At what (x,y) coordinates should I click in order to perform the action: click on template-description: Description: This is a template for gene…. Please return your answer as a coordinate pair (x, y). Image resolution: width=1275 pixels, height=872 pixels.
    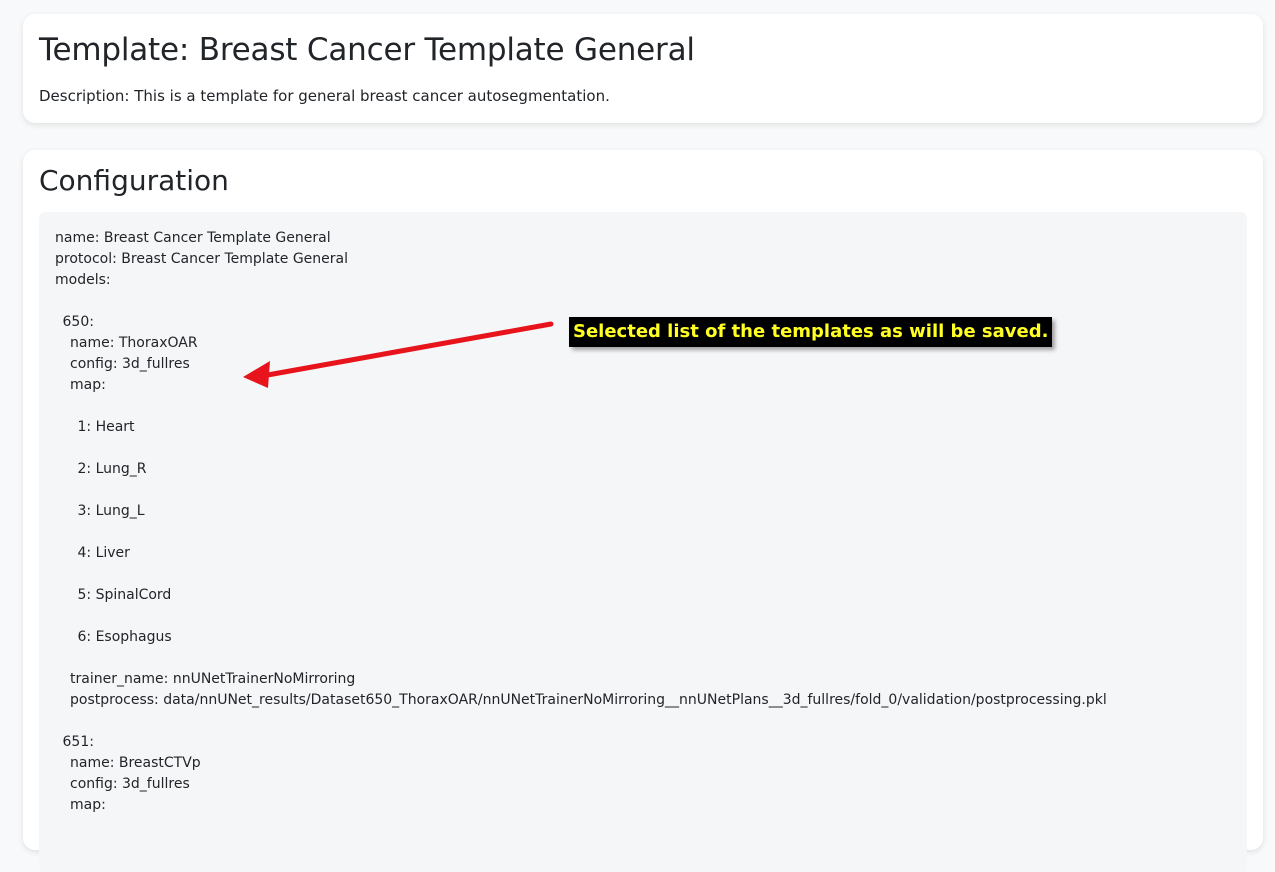
    Looking at the image, I should click on (324, 96).